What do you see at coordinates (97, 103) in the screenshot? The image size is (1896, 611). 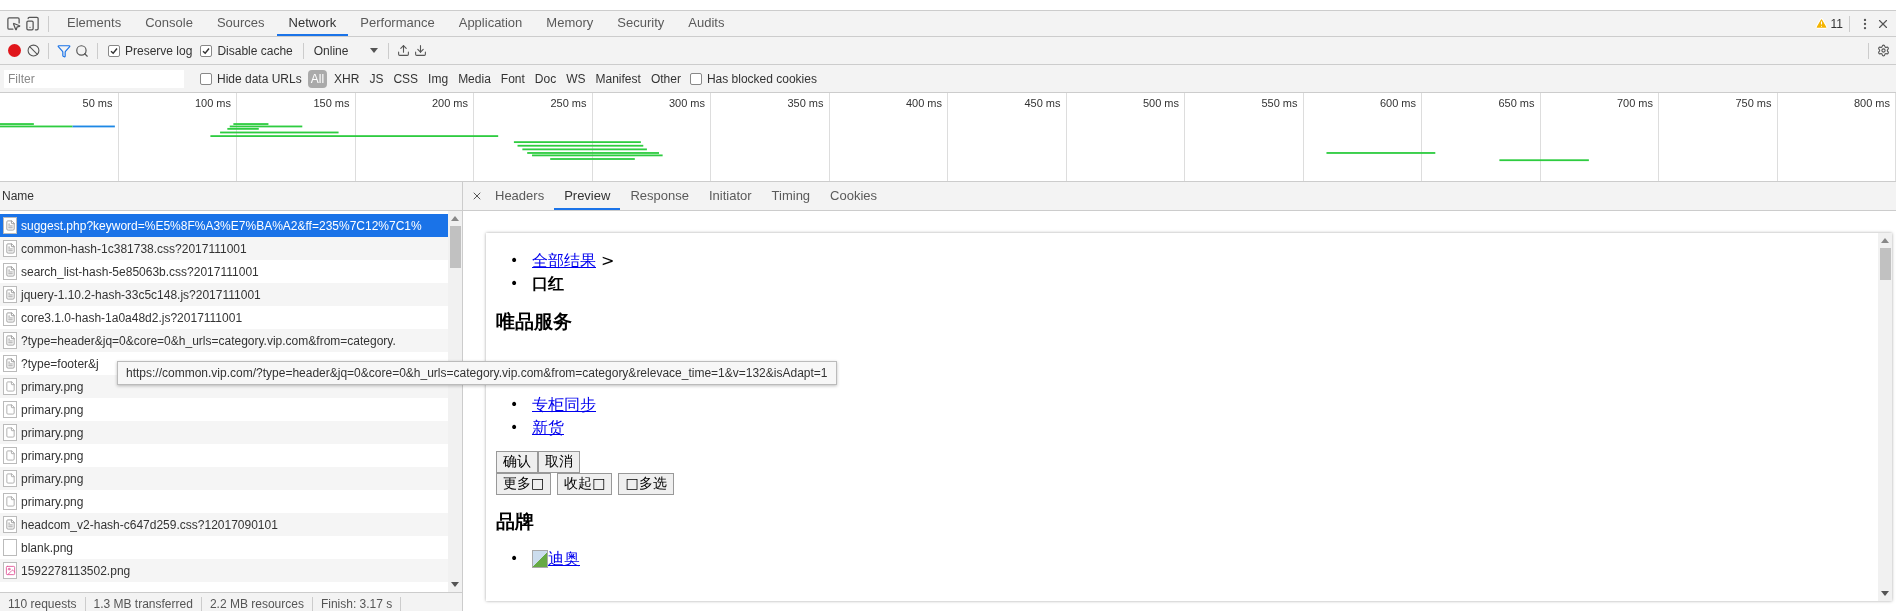 I see `tick-label: 50 ms` at bounding box center [97, 103].